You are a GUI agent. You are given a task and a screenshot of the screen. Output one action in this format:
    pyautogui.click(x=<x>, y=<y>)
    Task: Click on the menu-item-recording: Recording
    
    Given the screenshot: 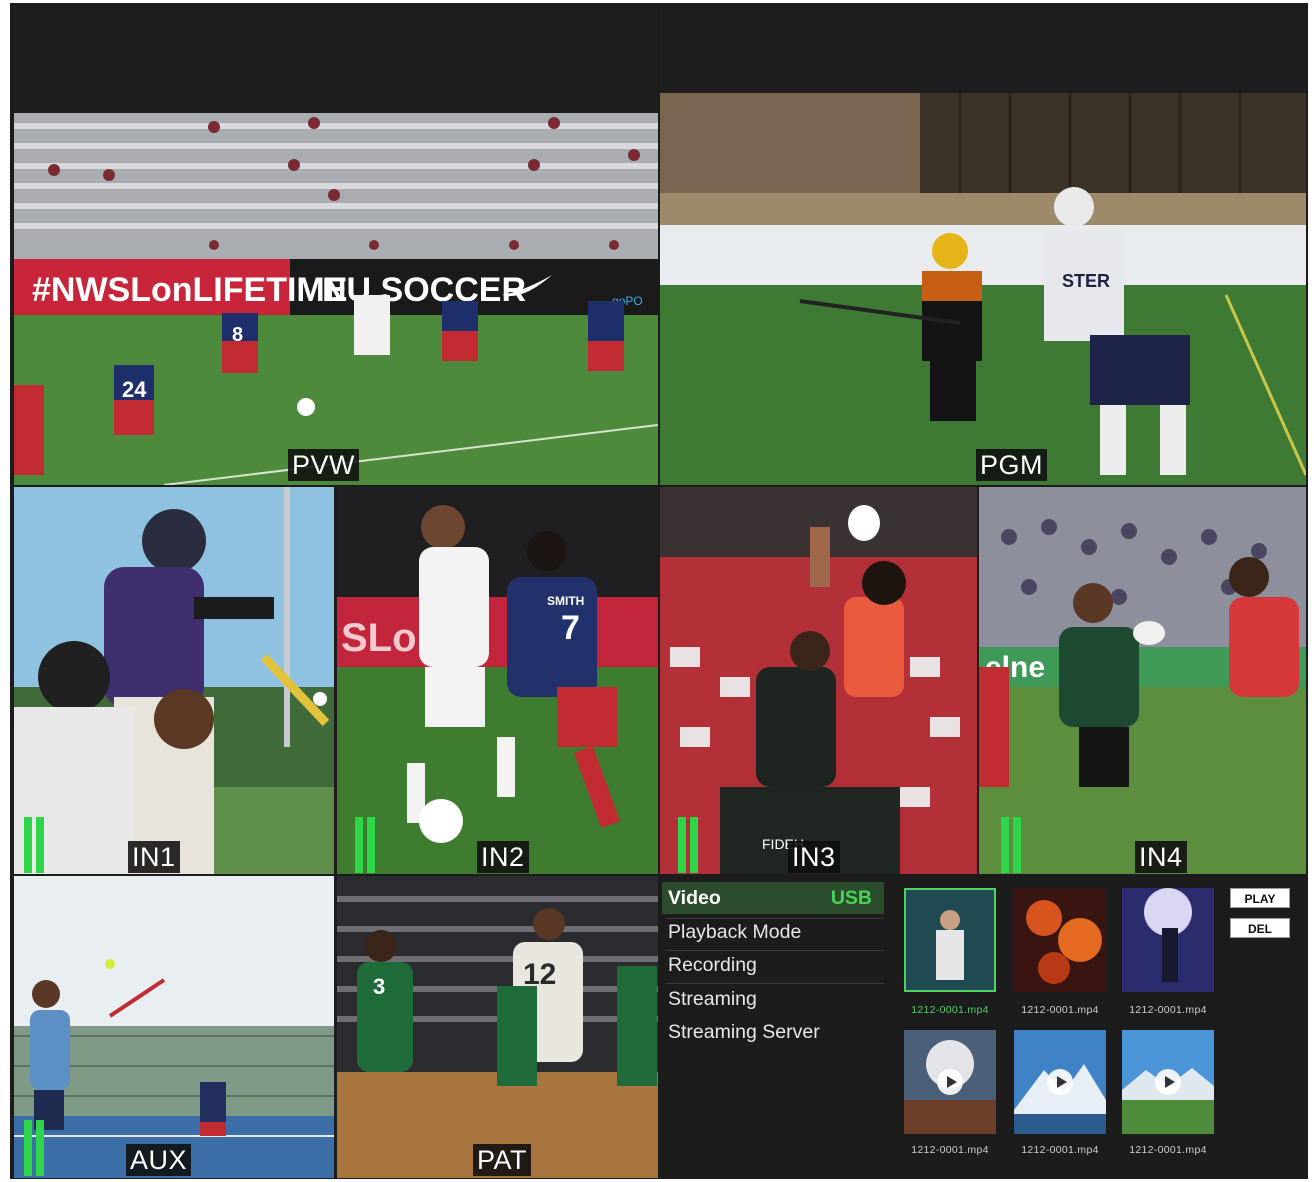 What is the action you would take?
    pyautogui.click(x=773, y=965)
    